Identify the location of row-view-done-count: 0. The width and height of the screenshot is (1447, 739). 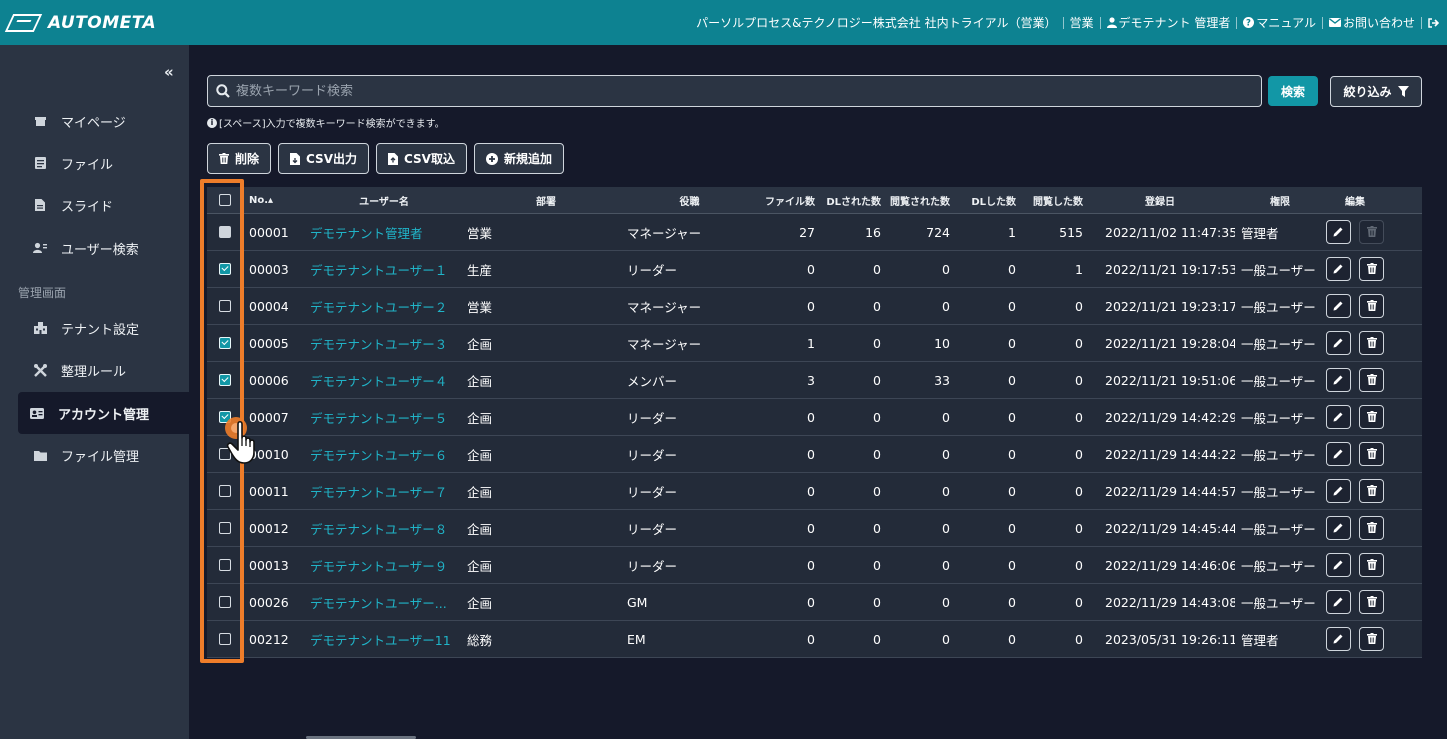
(1079, 417).